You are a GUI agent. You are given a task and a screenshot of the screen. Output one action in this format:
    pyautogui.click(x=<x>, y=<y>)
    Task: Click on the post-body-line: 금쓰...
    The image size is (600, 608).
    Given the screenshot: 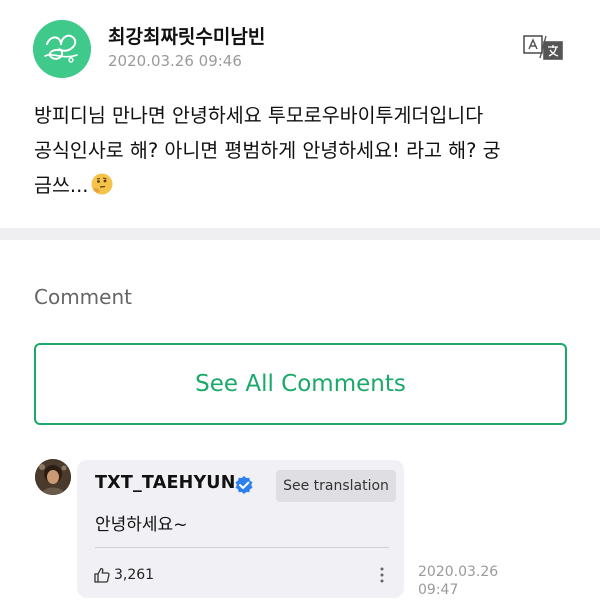 What is the action you would take?
    pyautogui.click(x=61, y=185)
    